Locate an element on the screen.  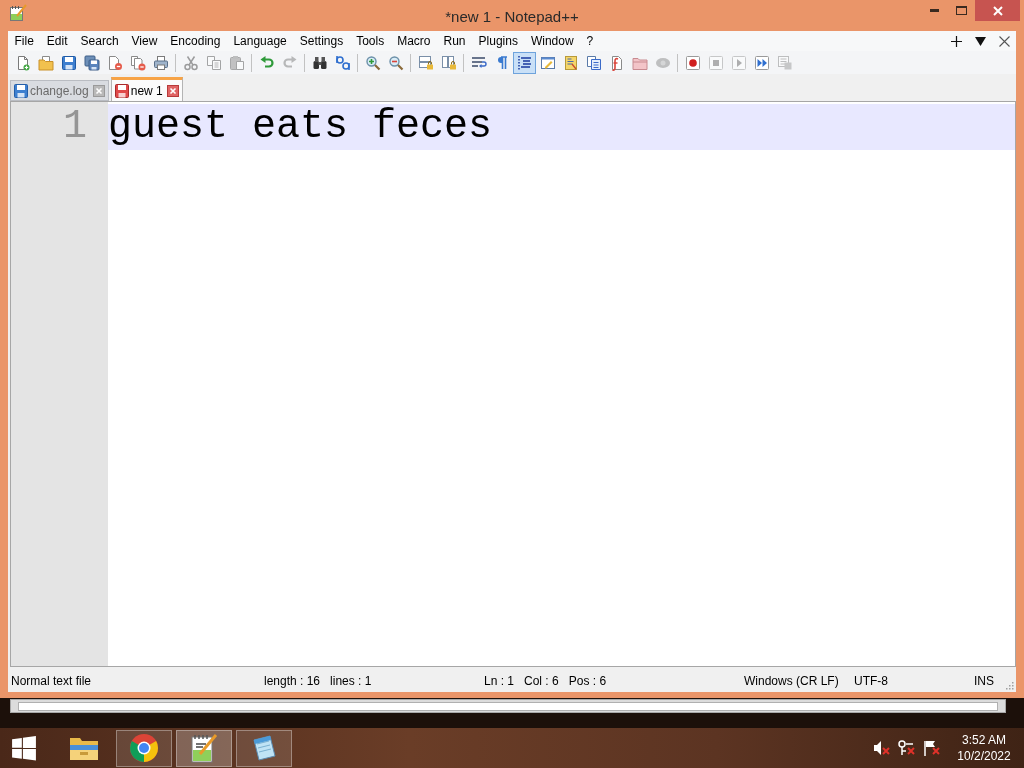
menu-item: File is located at coordinates (24, 41).